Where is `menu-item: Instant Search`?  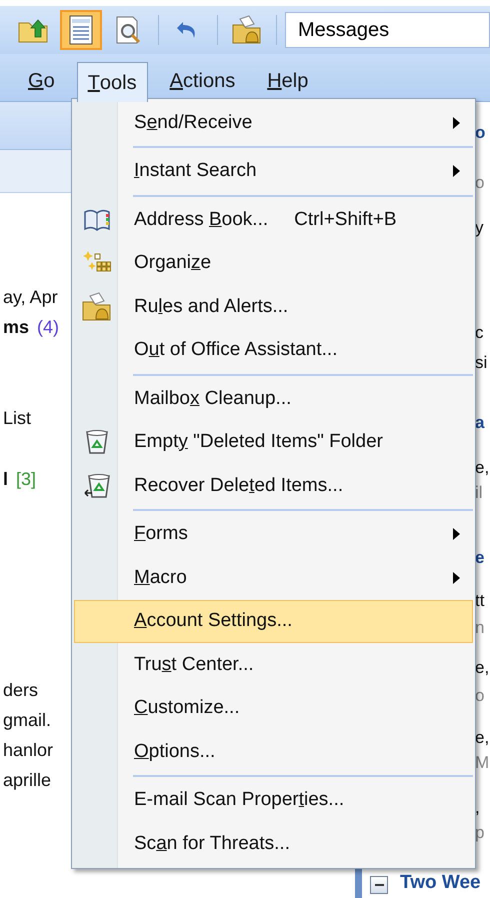
menu-item: Instant Search is located at coordinates (273, 171).